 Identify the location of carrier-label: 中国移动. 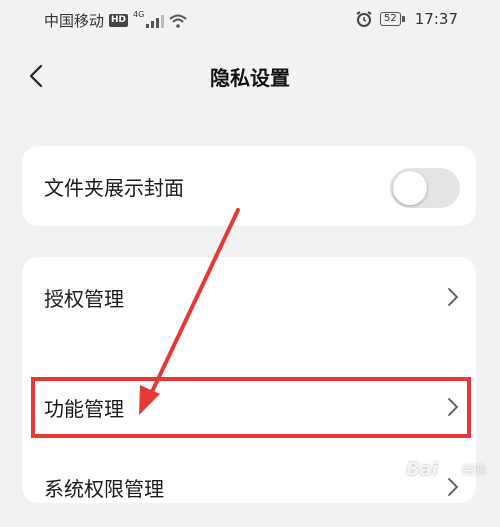
(74, 21).